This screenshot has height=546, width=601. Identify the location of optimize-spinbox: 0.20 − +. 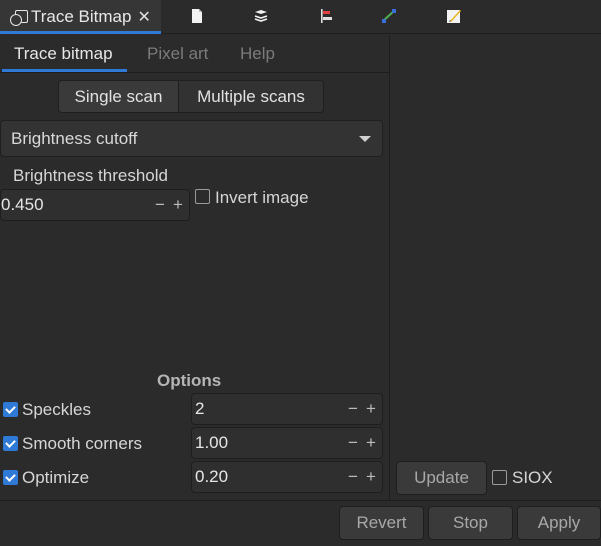
(287, 477).